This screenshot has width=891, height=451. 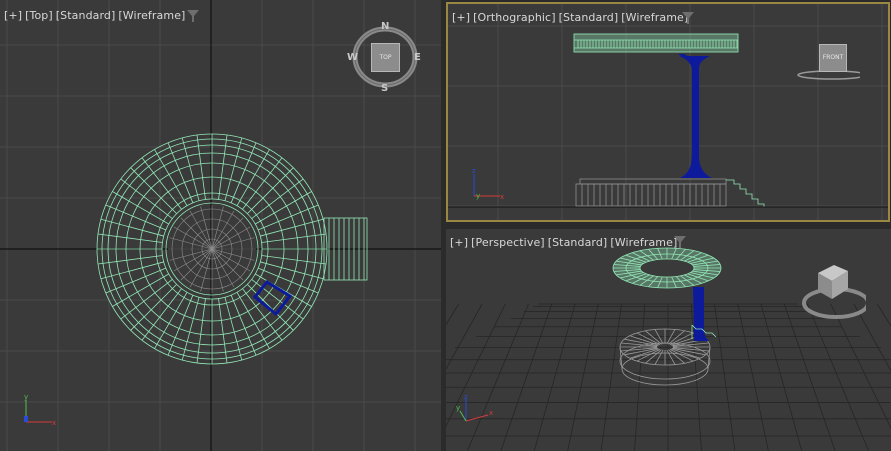 What do you see at coordinates (833, 58) in the screenshot?
I see `viewcube-face-front: FRONT` at bounding box center [833, 58].